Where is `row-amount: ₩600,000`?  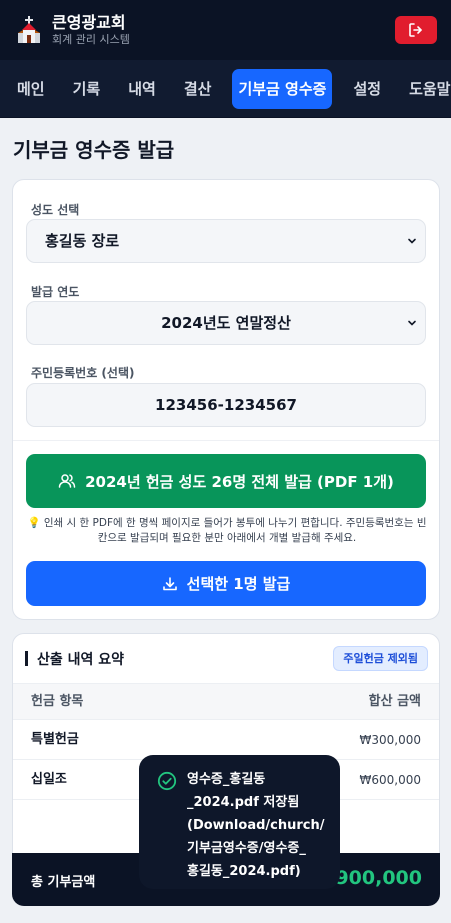
row-amount: ₩600,000 is located at coordinates (390, 780).